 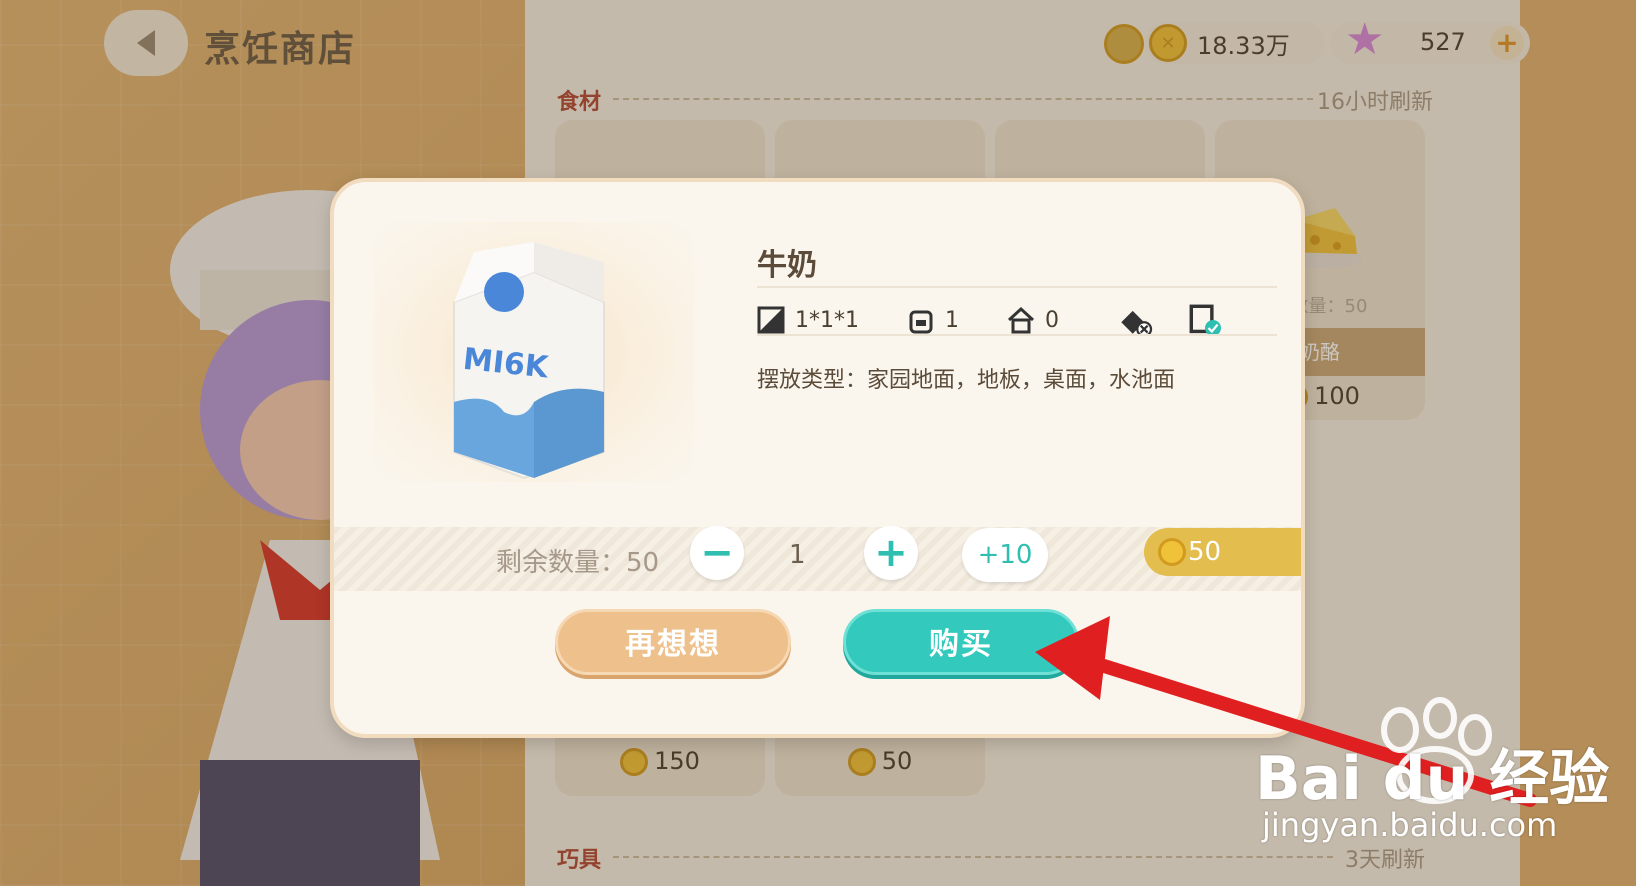 What do you see at coordinates (966, 380) in the screenshot?
I see `placement-type: 摆放类型：家园地面，地板，桌面，水池面` at bounding box center [966, 380].